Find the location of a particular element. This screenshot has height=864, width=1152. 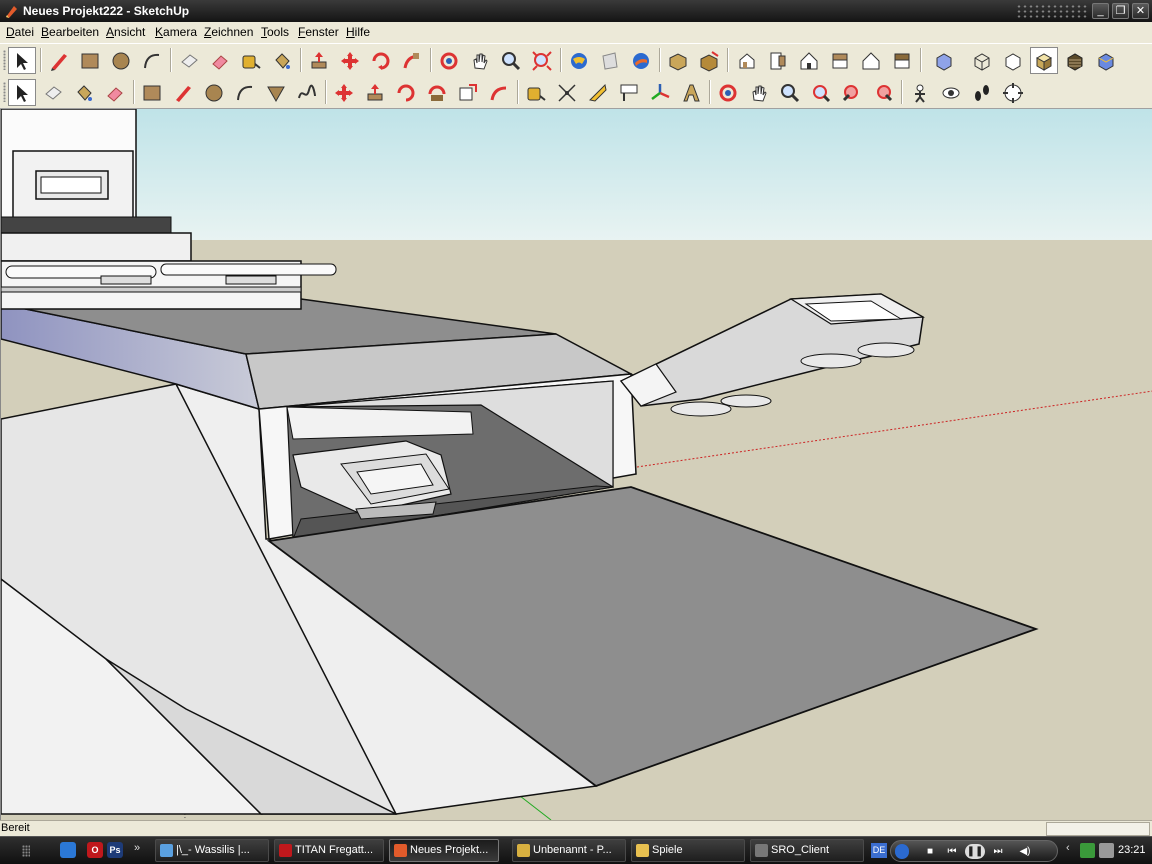

make-component-icon is located at coordinates (53, 92).